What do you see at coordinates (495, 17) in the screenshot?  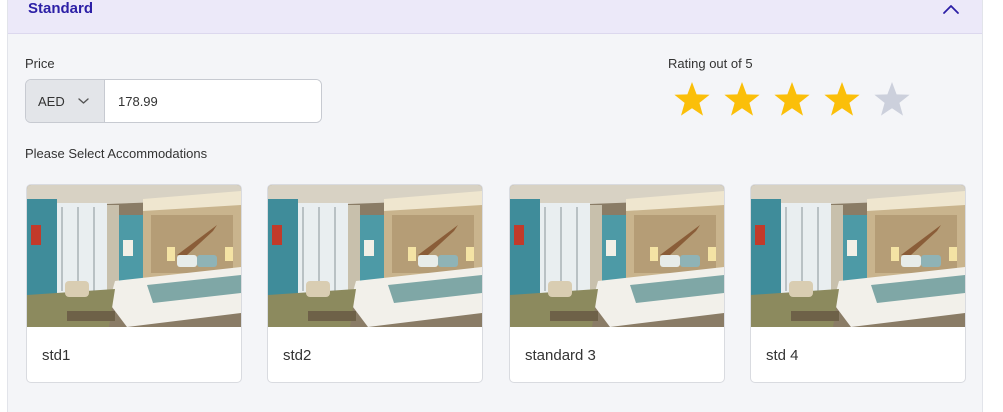 I see `section-header: Standard` at bounding box center [495, 17].